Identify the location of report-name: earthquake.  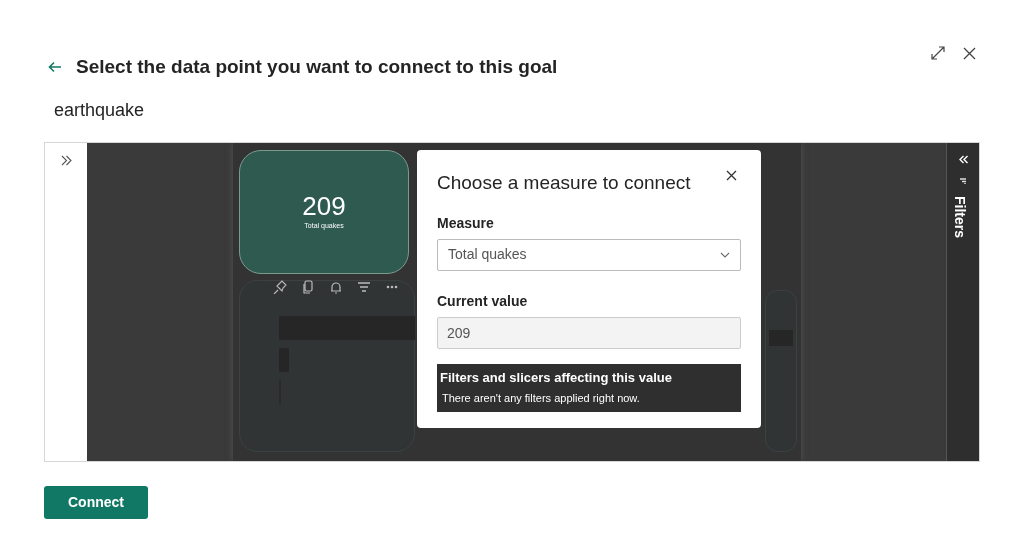
(100, 110).